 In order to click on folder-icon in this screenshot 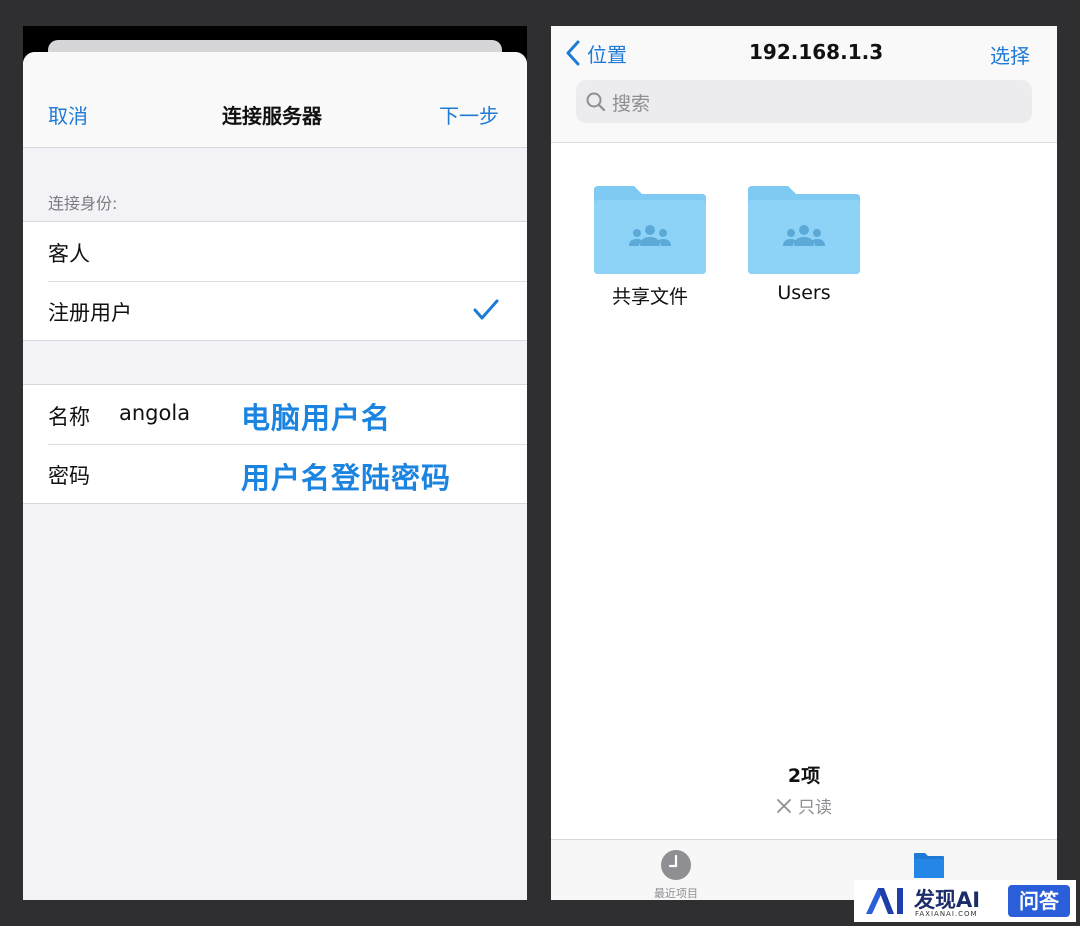, I will do `click(929, 865)`.